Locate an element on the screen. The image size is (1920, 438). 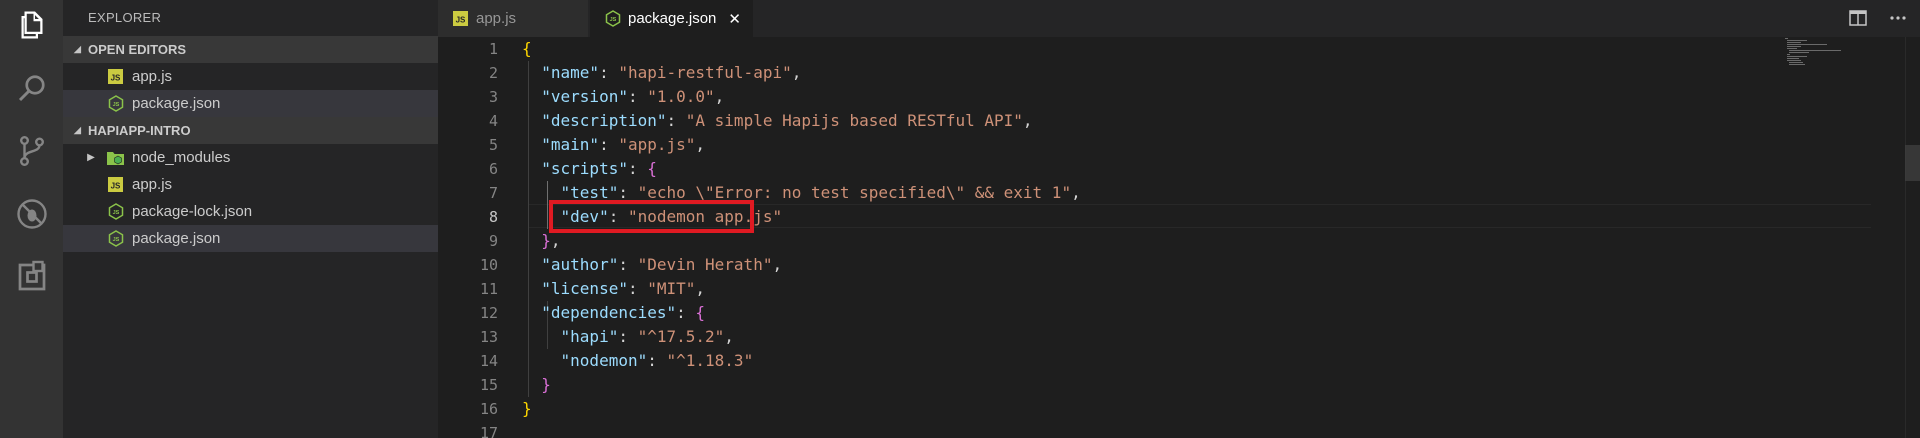
activity-bar is located at coordinates (31, 219).